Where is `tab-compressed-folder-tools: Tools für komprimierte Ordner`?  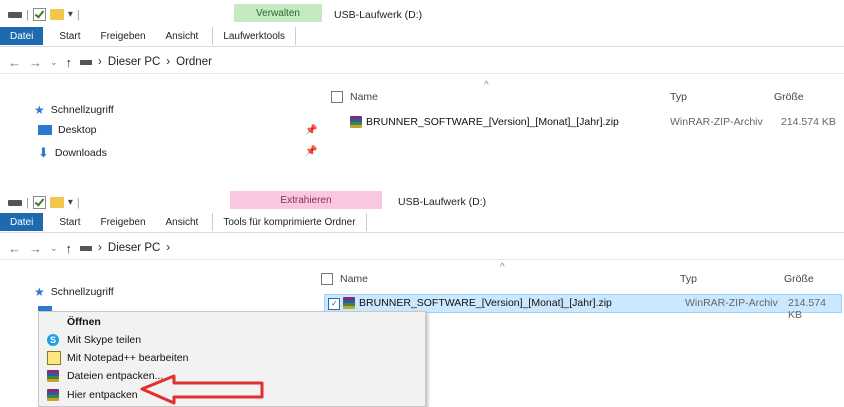 tab-compressed-folder-tools: Tools für komprimierte Ordner is located at coordinates (289, 222).